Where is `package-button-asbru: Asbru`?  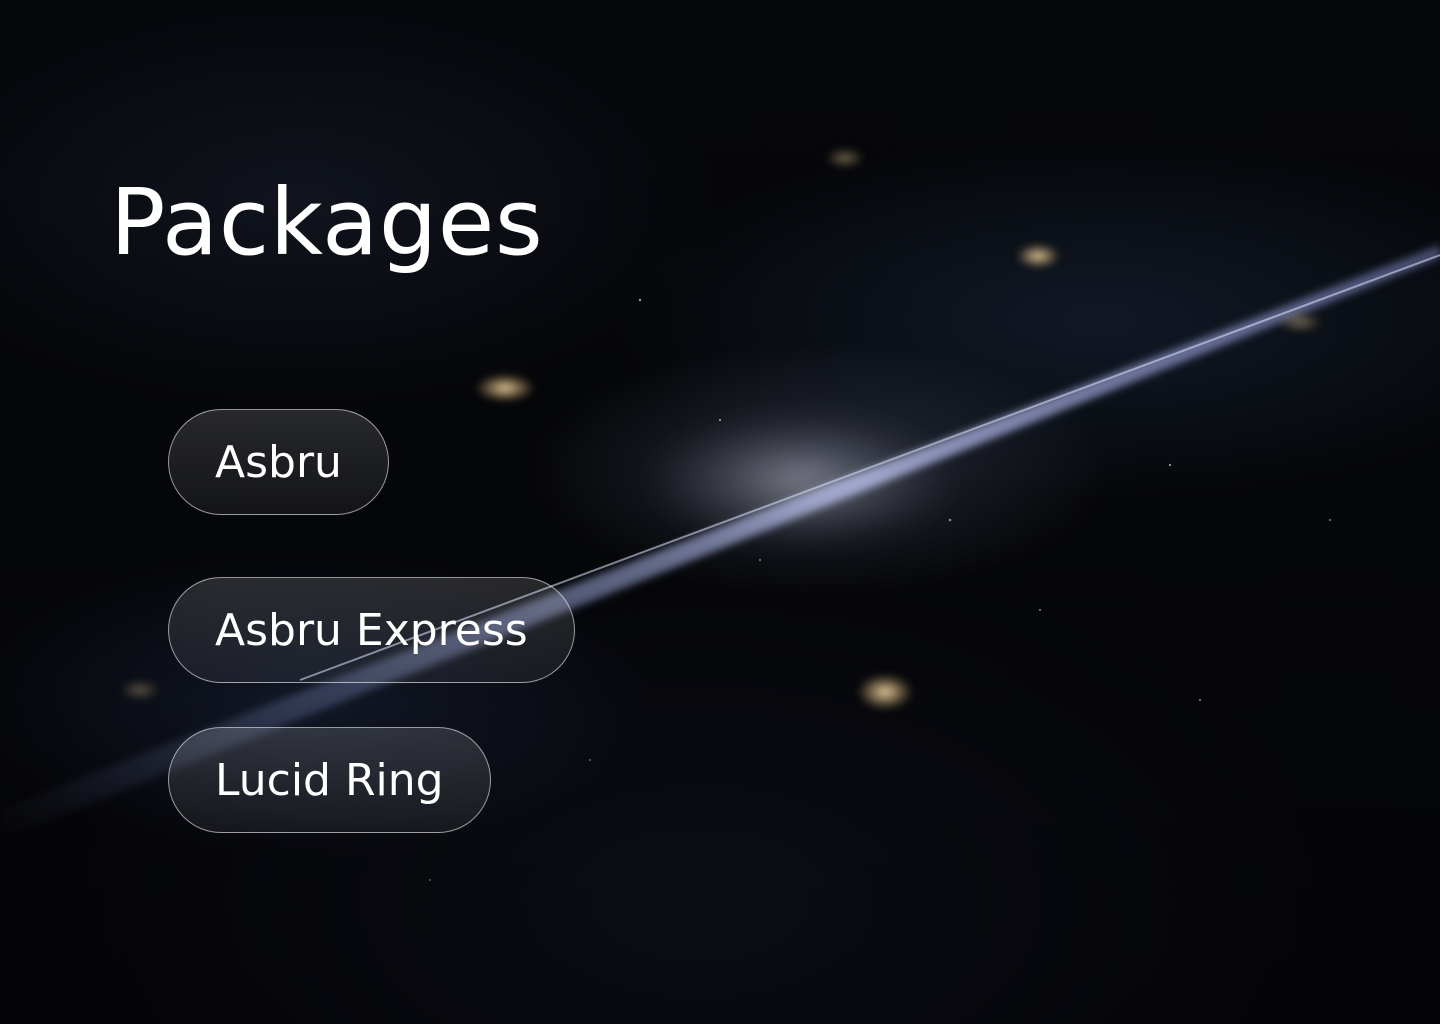 package-button-asbru: Asbru is located at coordinates (278, 462).